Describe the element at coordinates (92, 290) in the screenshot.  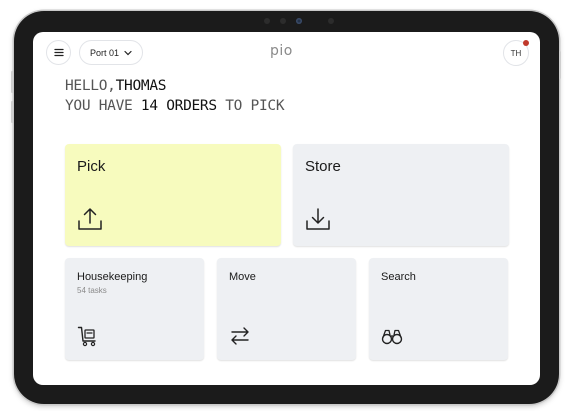
I see `housekeeping-task-count: 54 tasks` at that location.